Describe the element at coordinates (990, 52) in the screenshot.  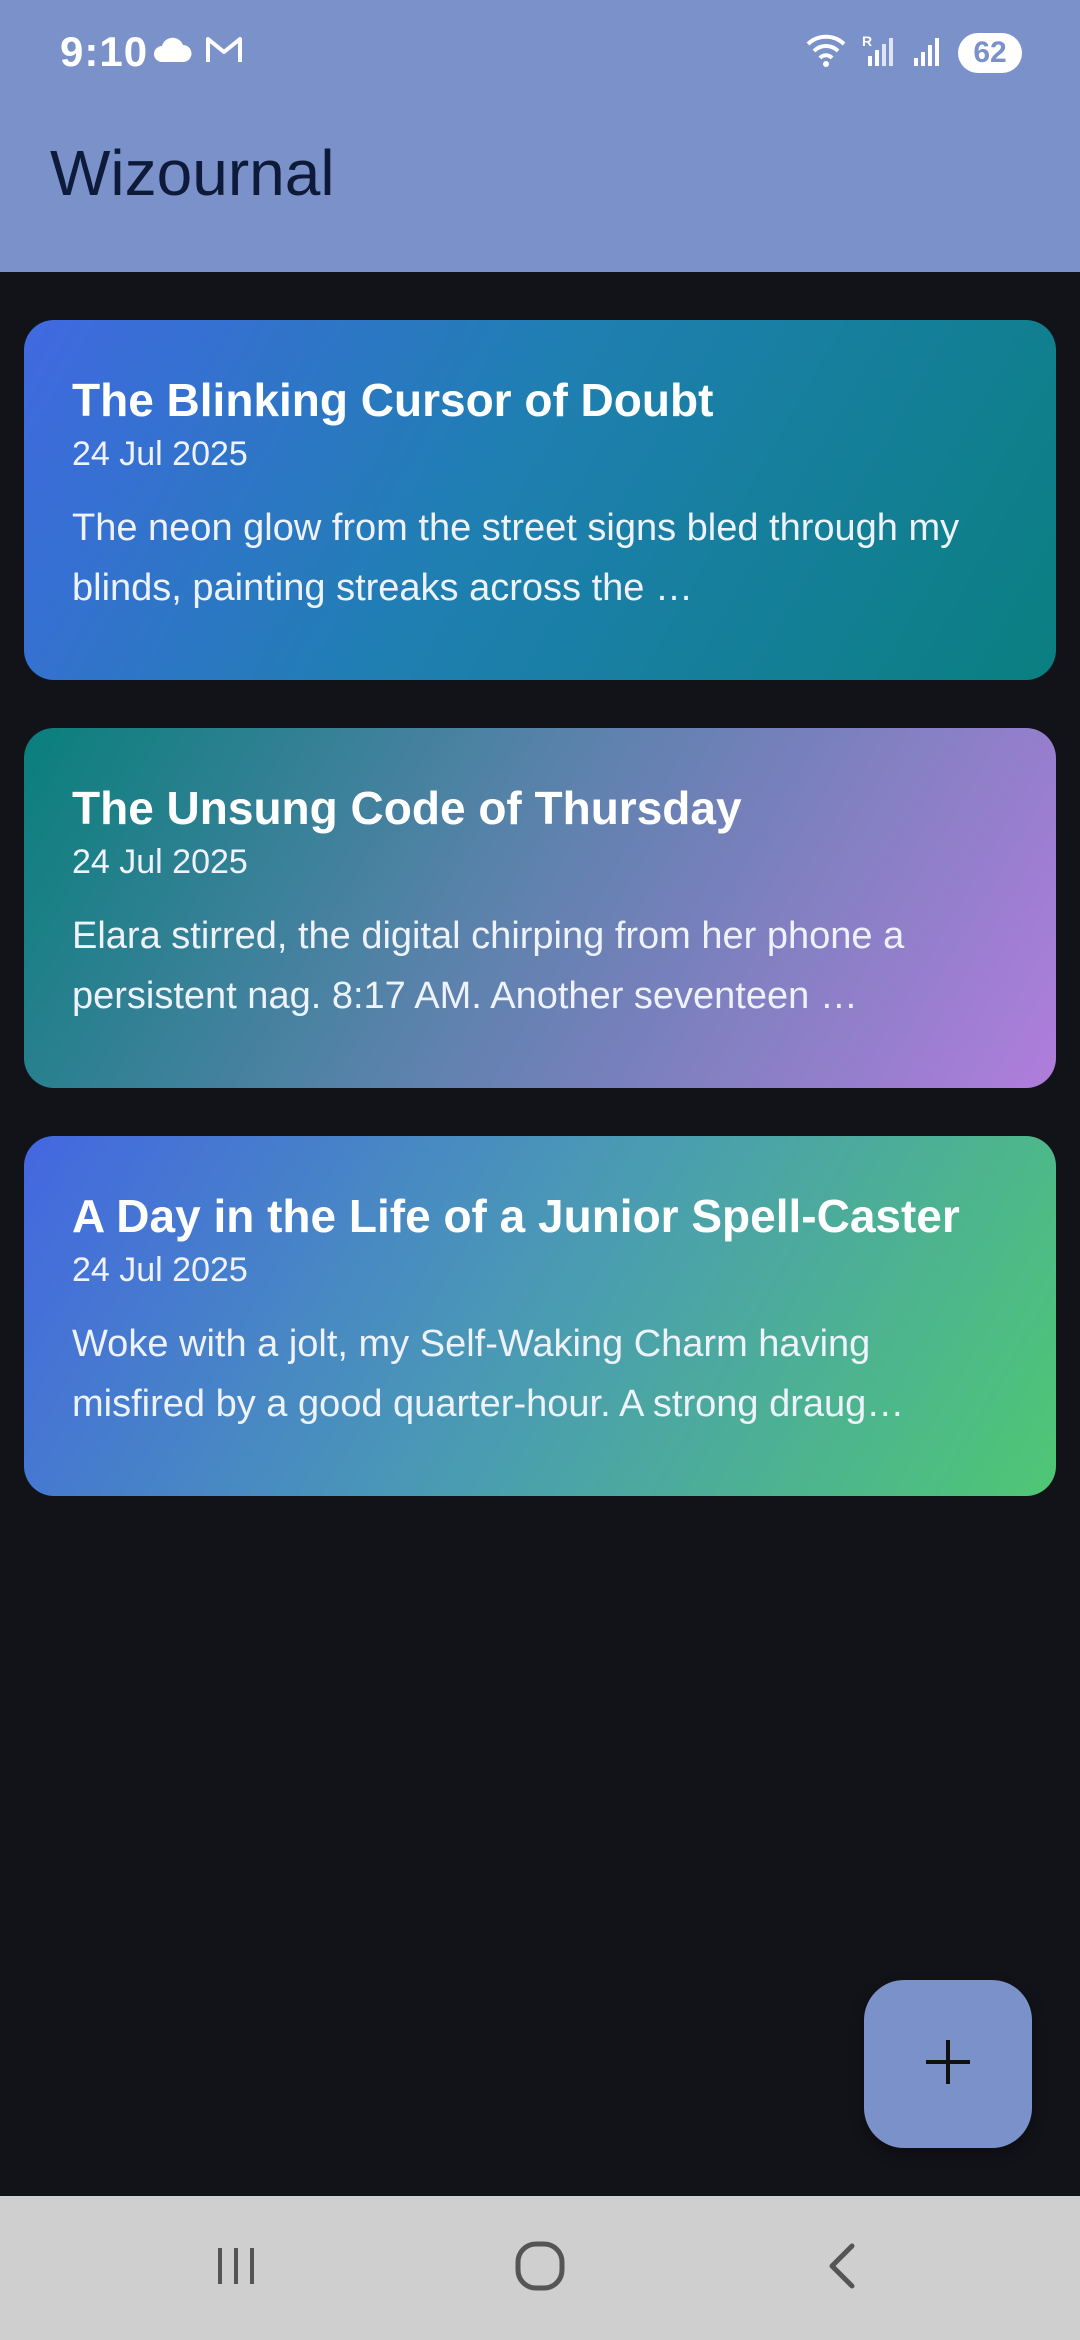
I see `battery-icon: 62` at that location.